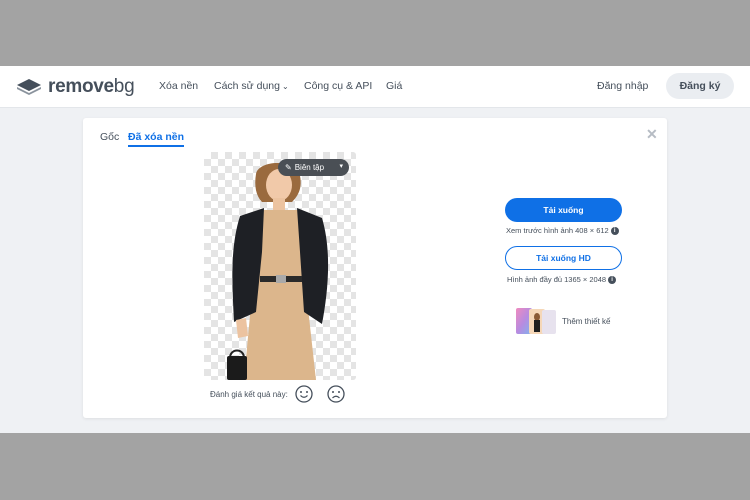  What do you see at coordinates (249, 394) in the screenshot?
I see `rate-result-label: Đánh giá kết quả này:` at bounding box center [249, 394].